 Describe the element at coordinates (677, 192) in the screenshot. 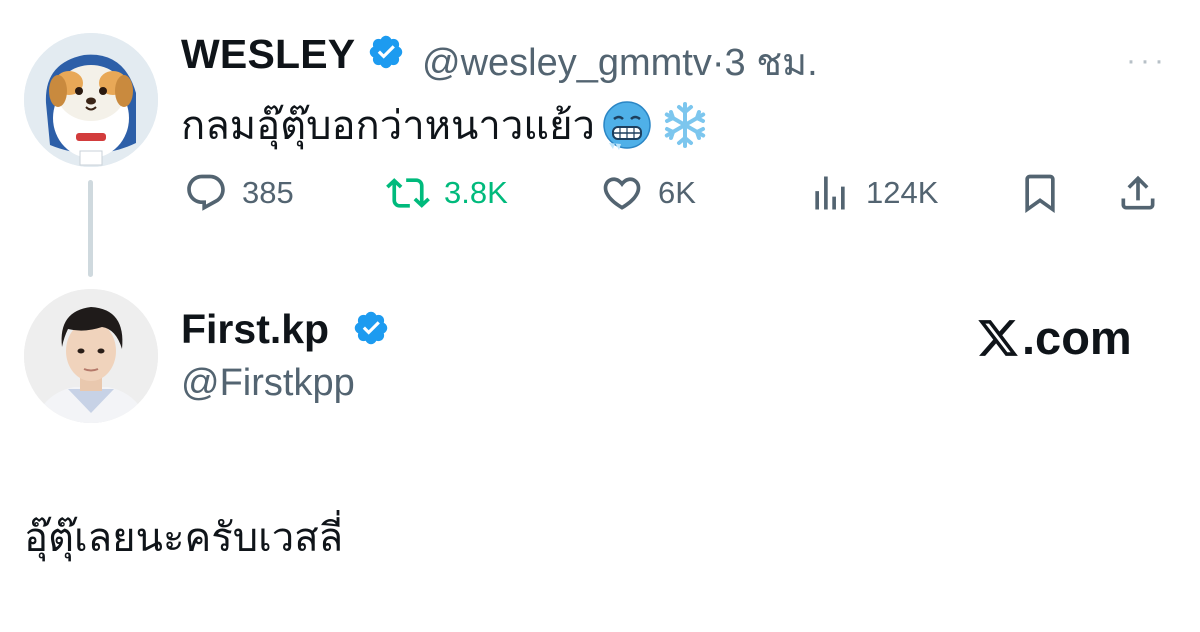

I see `like-count: 6K` at that location.